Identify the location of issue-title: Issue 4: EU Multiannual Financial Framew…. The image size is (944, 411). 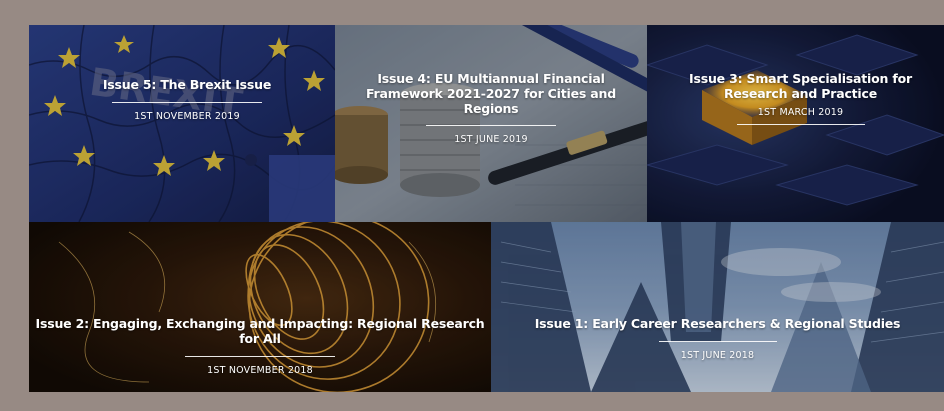
(491, 93).